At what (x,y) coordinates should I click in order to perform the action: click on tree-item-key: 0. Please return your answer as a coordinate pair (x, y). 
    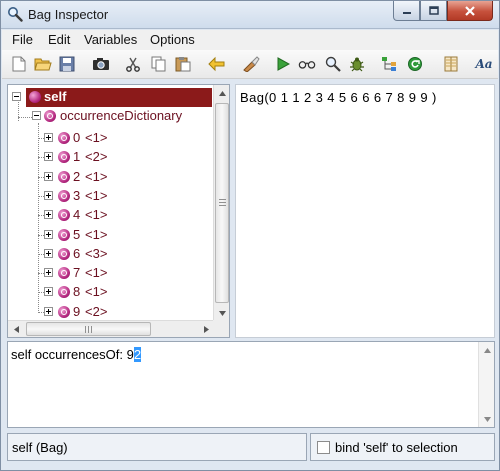
    Looking at the image, I should click on (77, 137).